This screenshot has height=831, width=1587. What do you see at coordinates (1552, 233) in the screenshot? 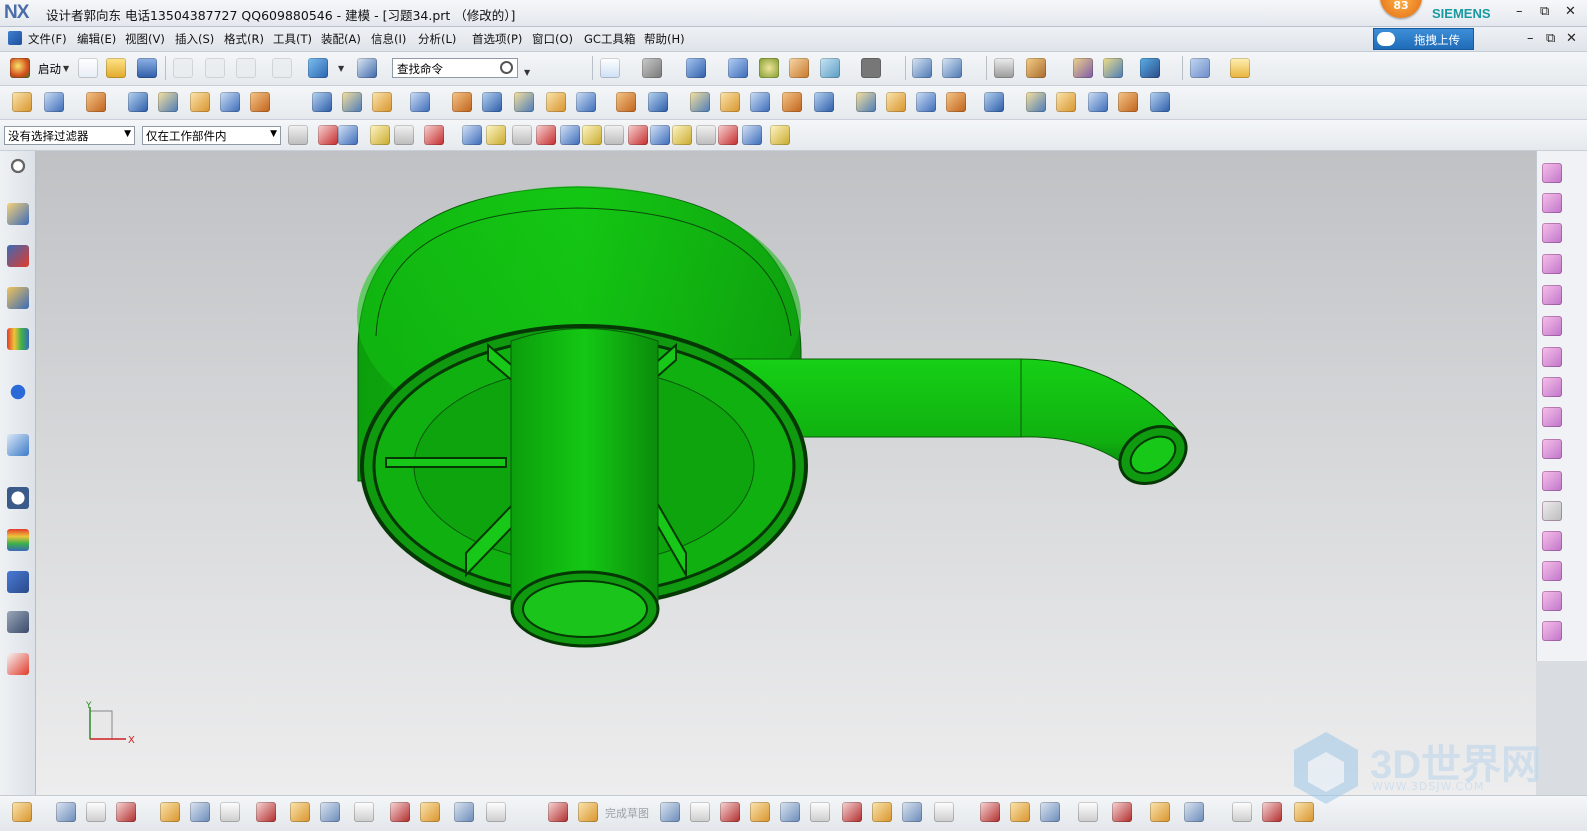
I see `assembly-constraints-icon` at bounding box center [1552, 233].